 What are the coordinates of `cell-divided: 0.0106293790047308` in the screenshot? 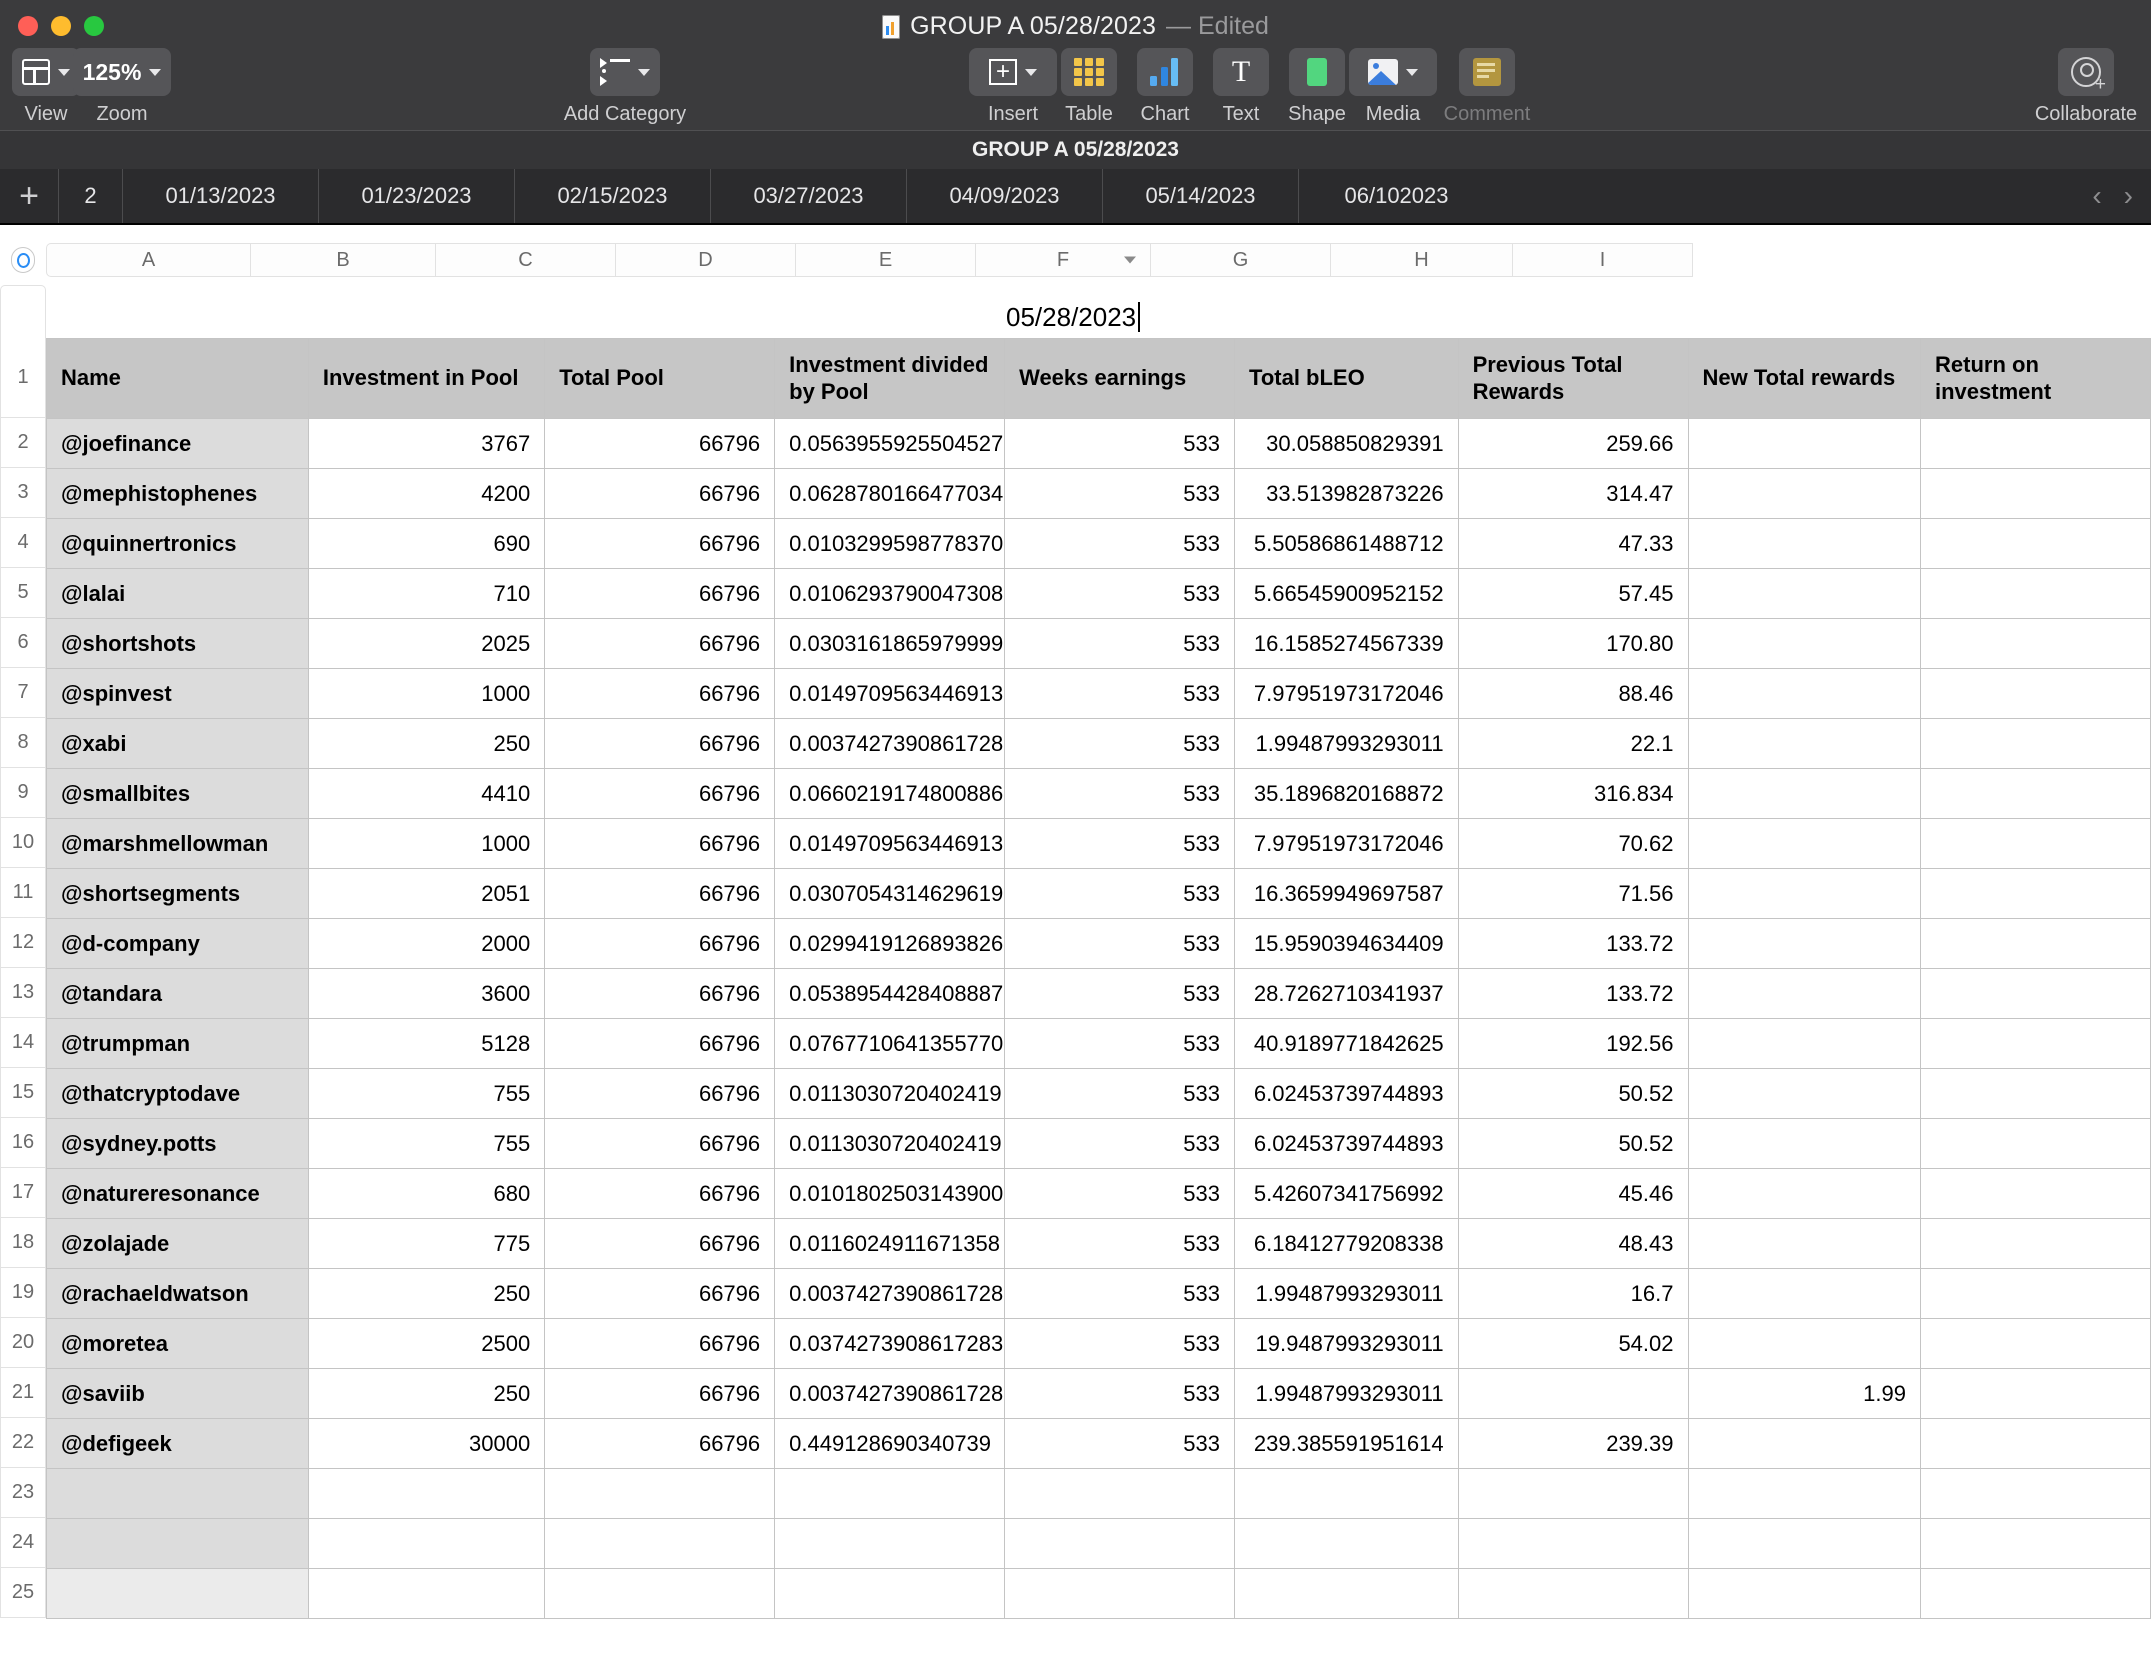 It's located at (890, 593).